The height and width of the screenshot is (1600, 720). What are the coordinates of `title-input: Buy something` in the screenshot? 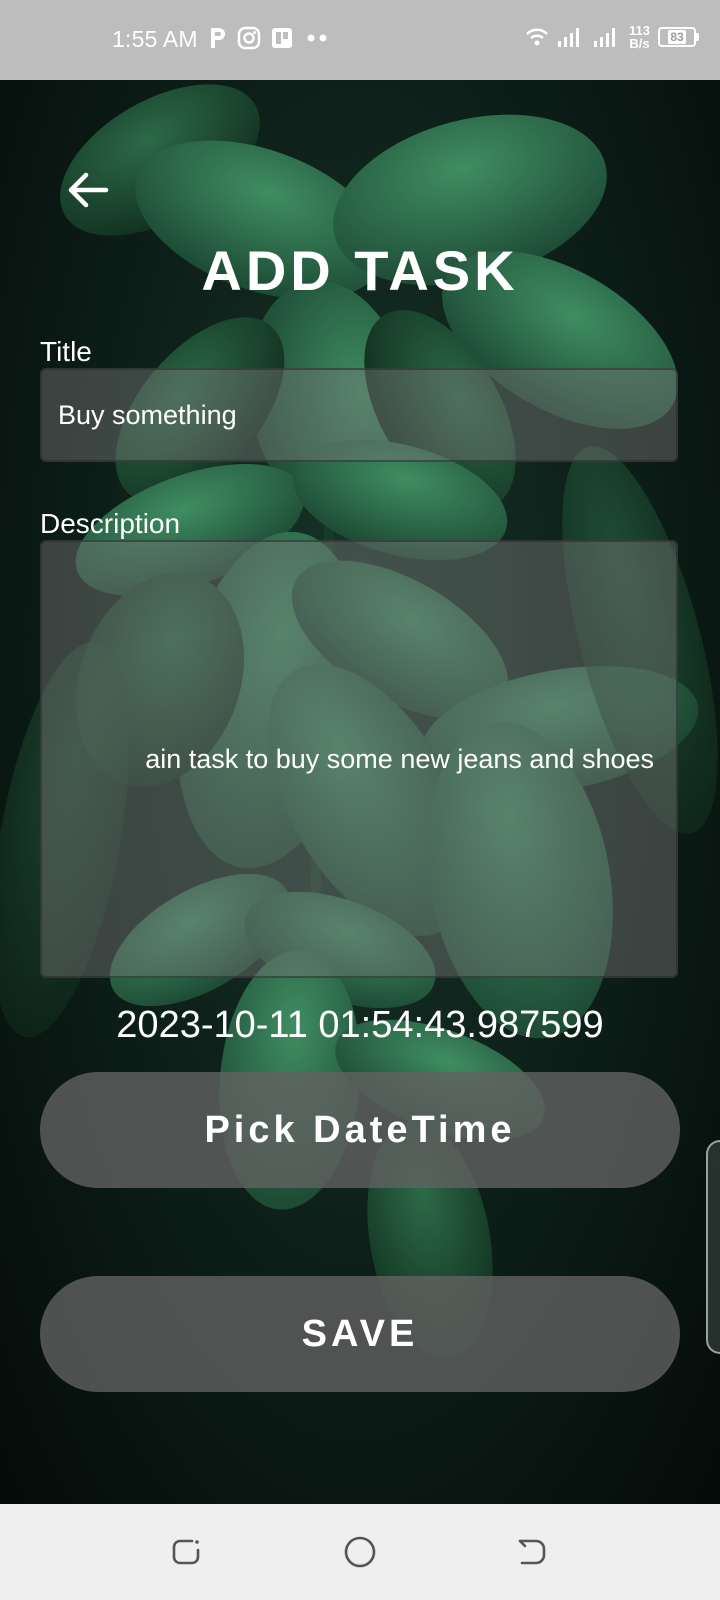 It's located at (359, 415).